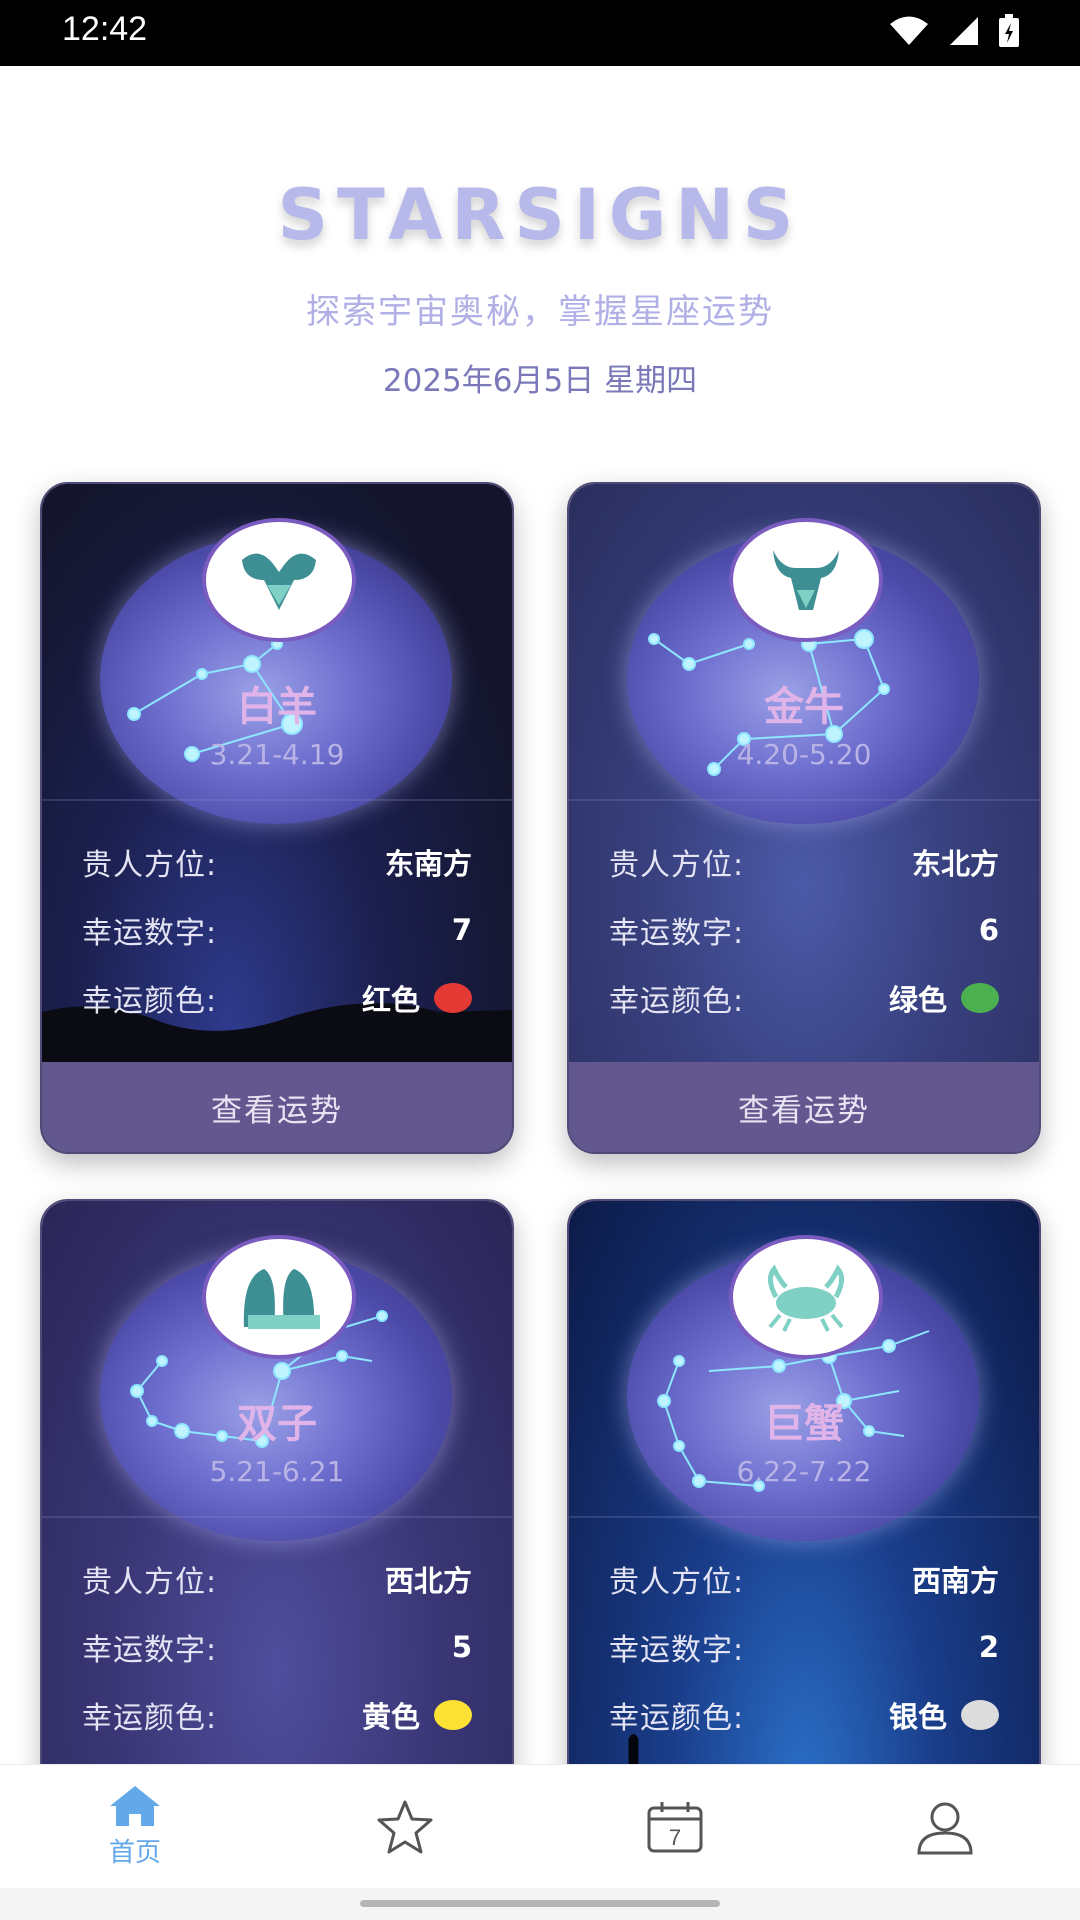 The width and height of the screenshot is (1080, 1920). I want to click on star-icon, so click(405, 1826).